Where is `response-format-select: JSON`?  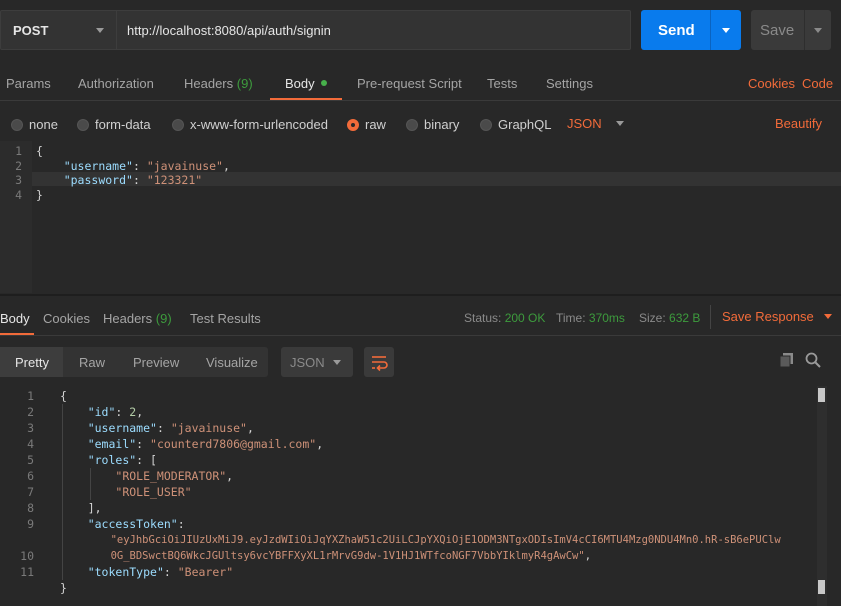 response-format-select: JSON is located at coordinates (317, 362).